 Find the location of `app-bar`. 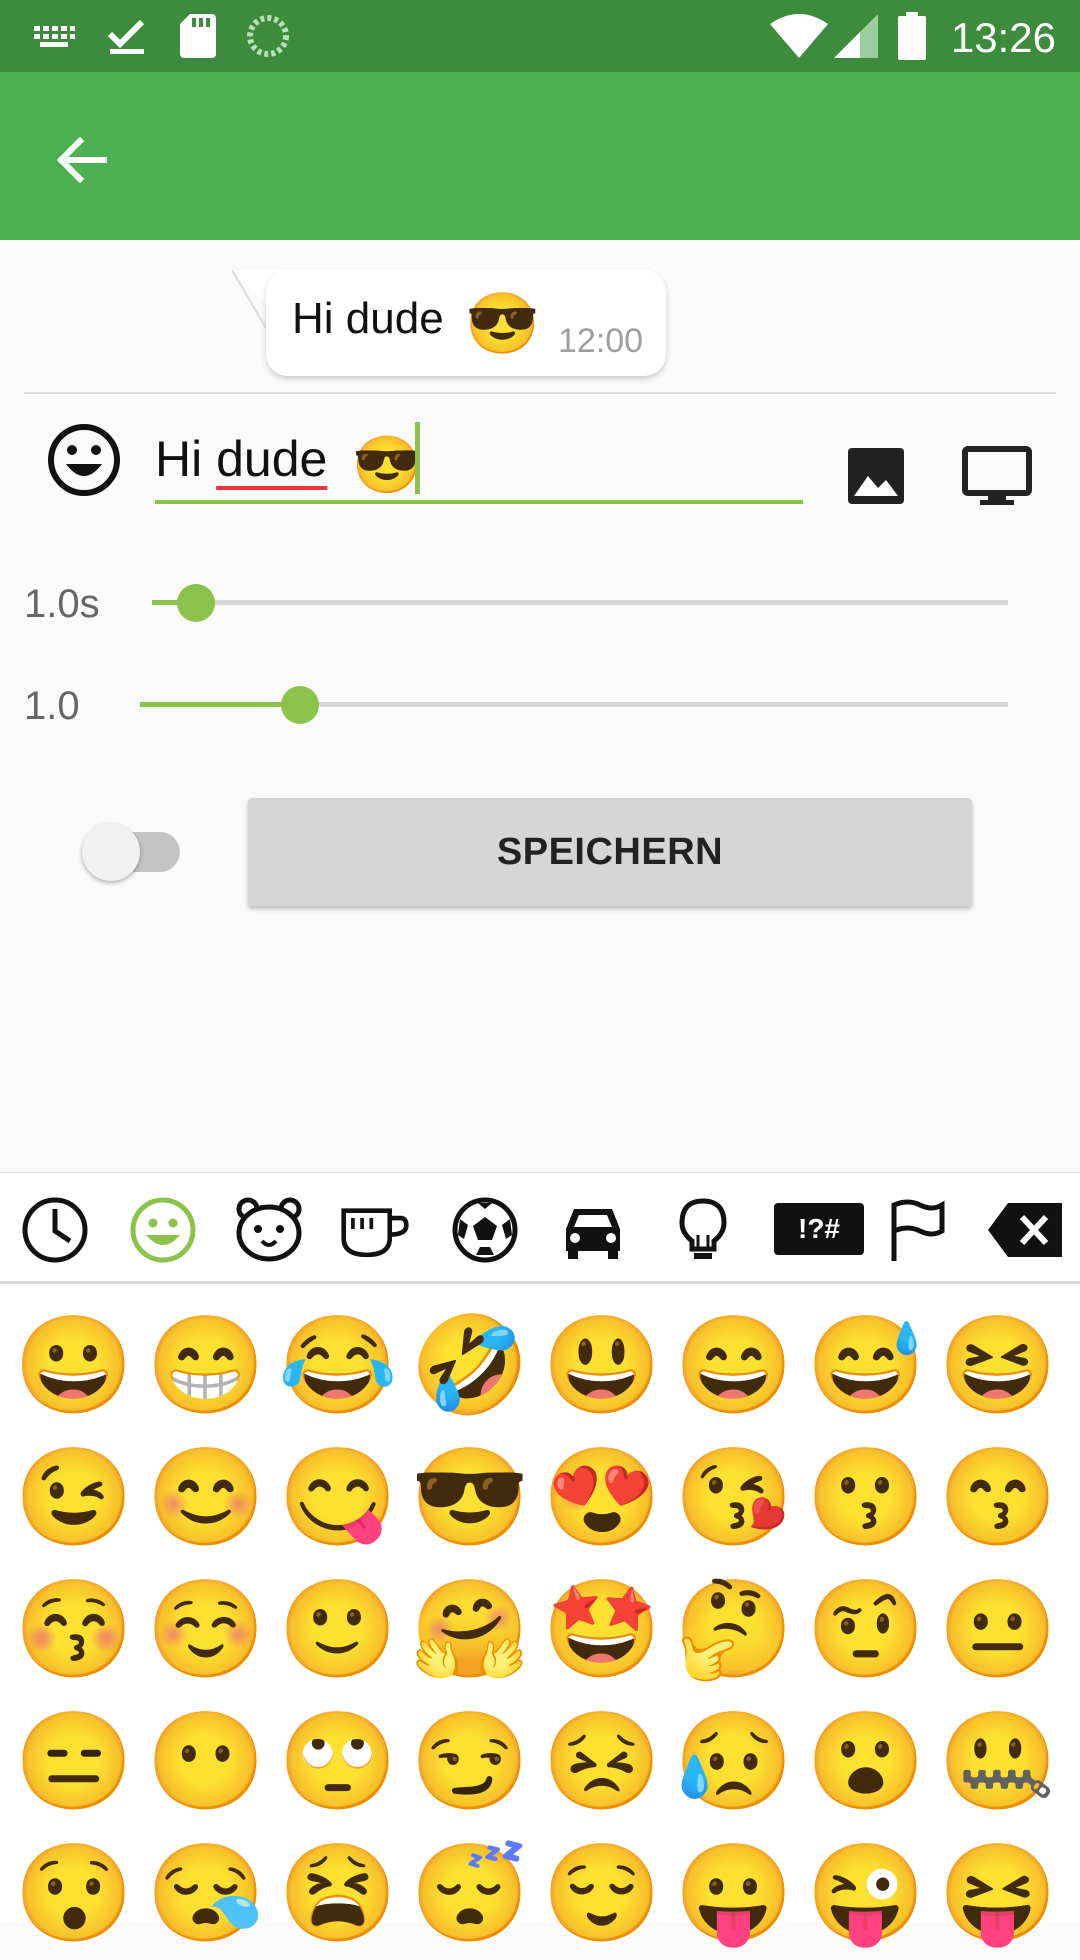

app-bar is located at coordinates (540, 156).